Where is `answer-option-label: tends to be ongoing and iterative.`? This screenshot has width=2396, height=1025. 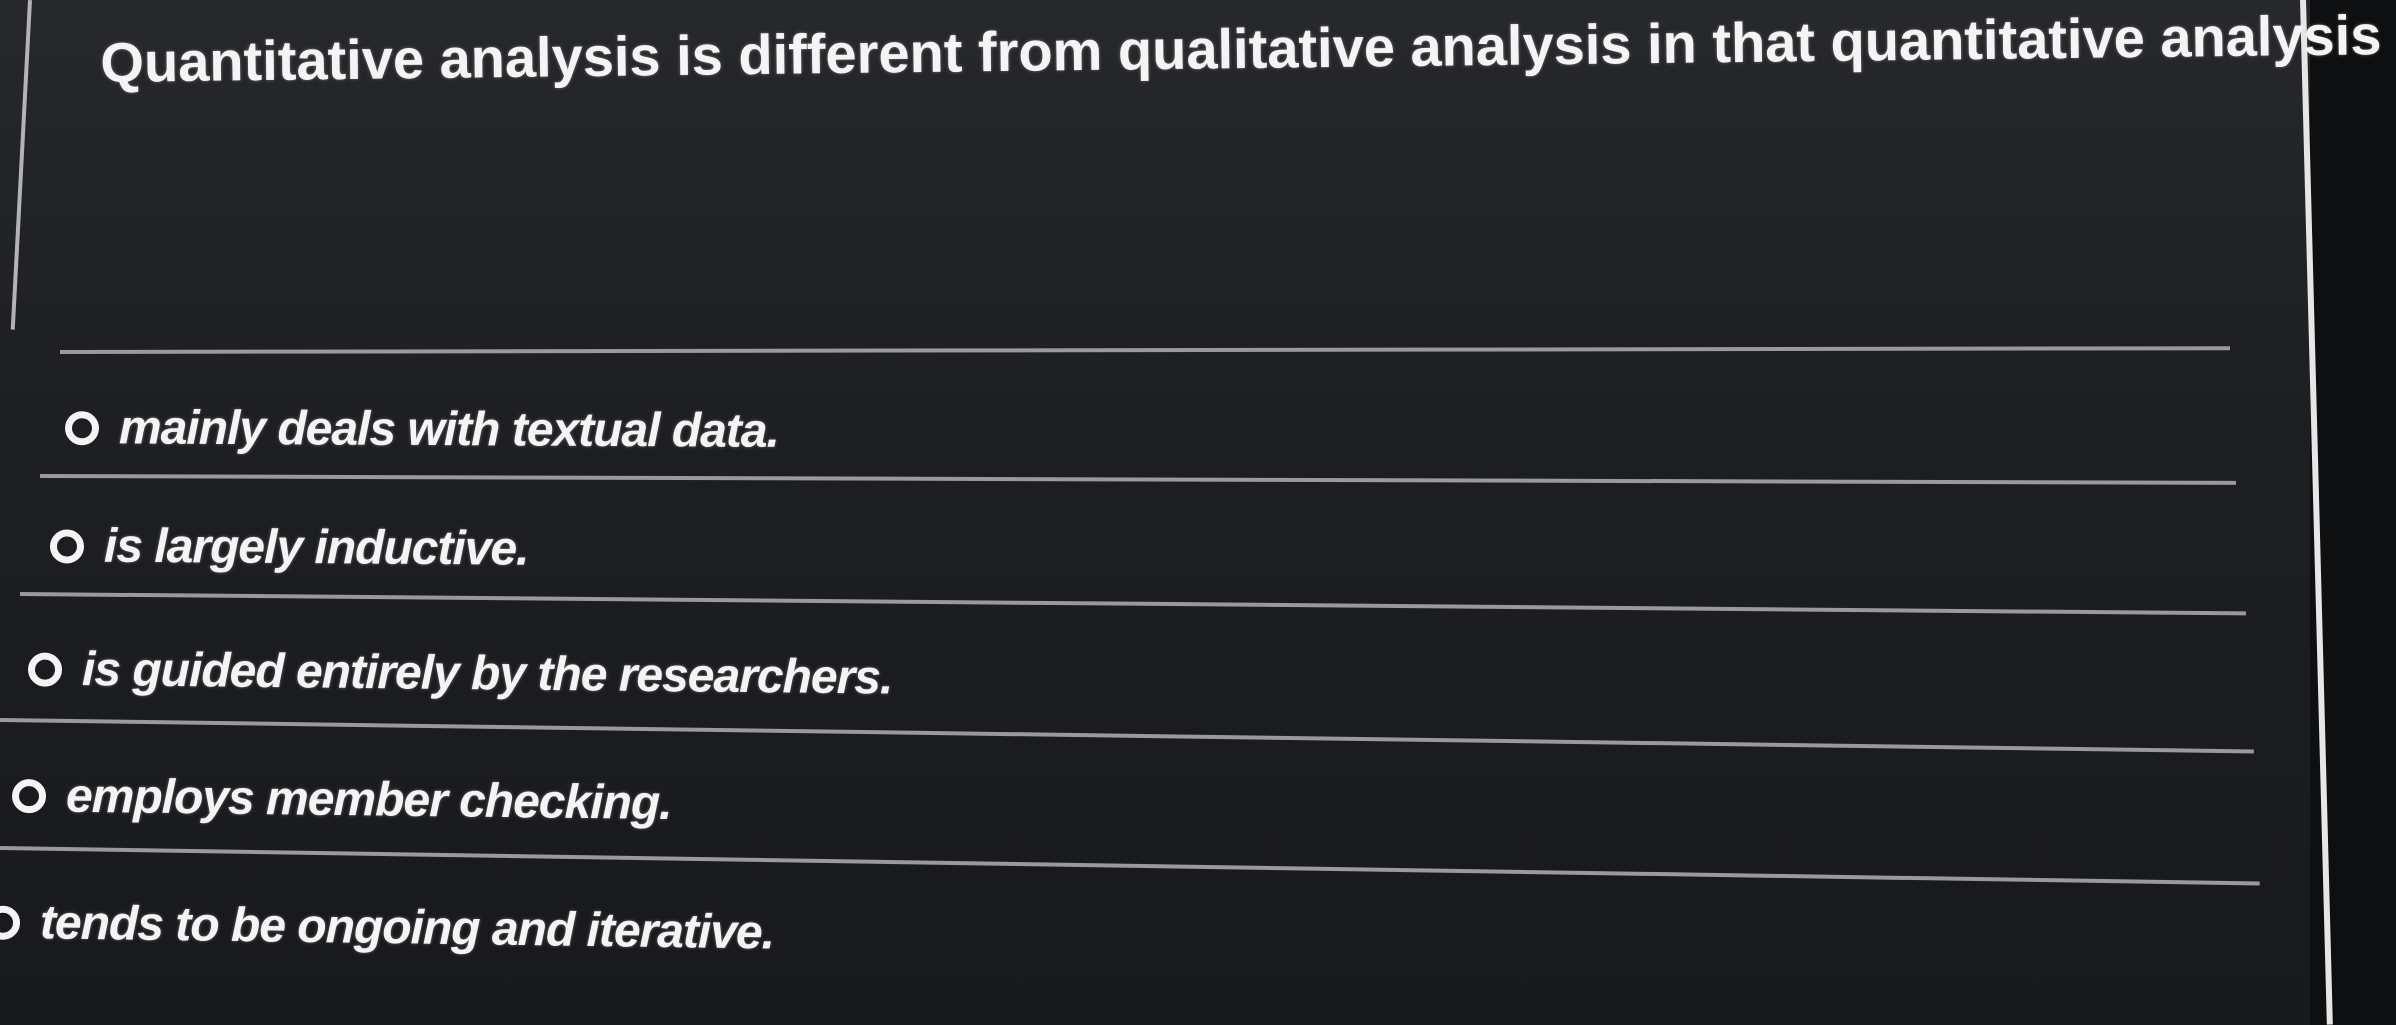 answer-option-label: tends to be ongoing and iterative. is located at coordinates (407, 927).